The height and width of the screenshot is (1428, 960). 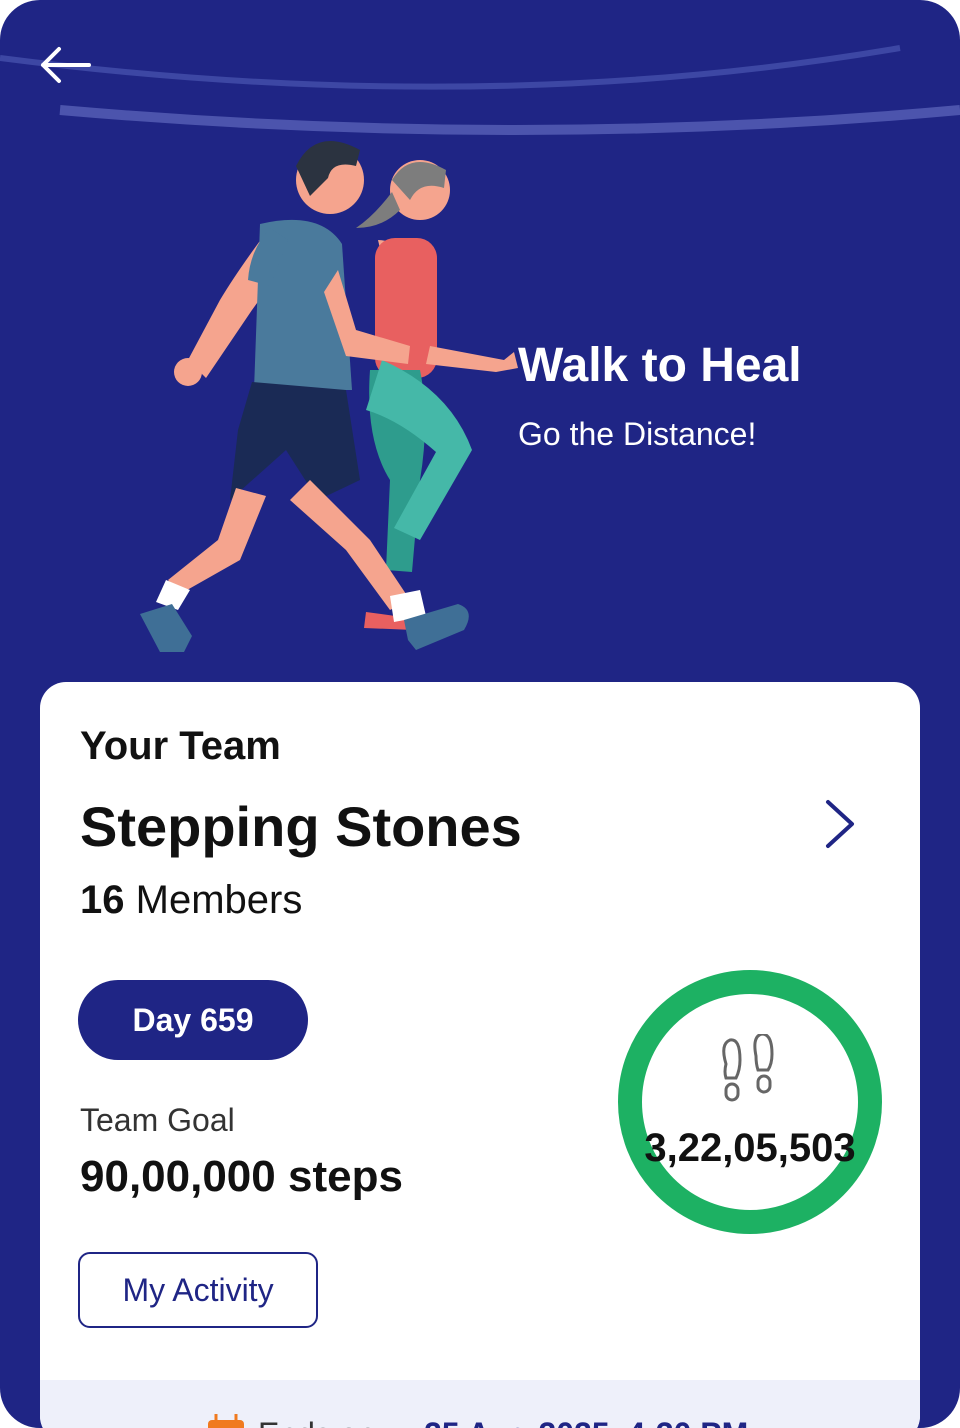 I want to click on calendar-icon, so click(x=226, y=1421).